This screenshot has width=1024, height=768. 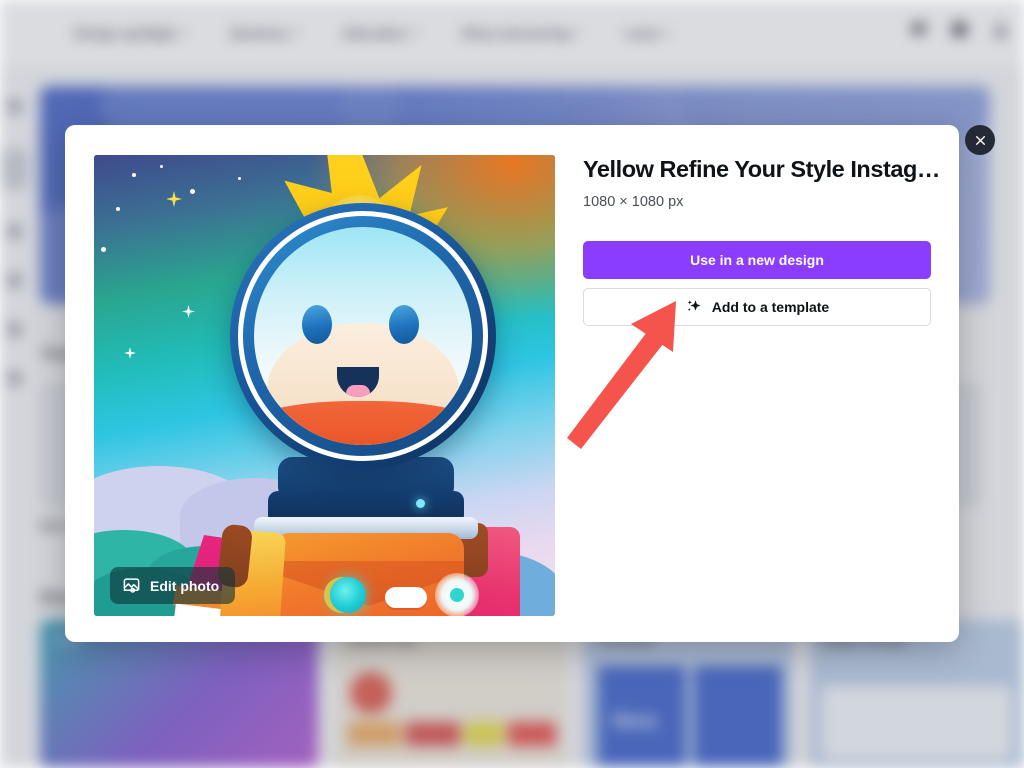 I want to click on use-in-new-design-label: Use in a new design, so click(x=757, y=259).